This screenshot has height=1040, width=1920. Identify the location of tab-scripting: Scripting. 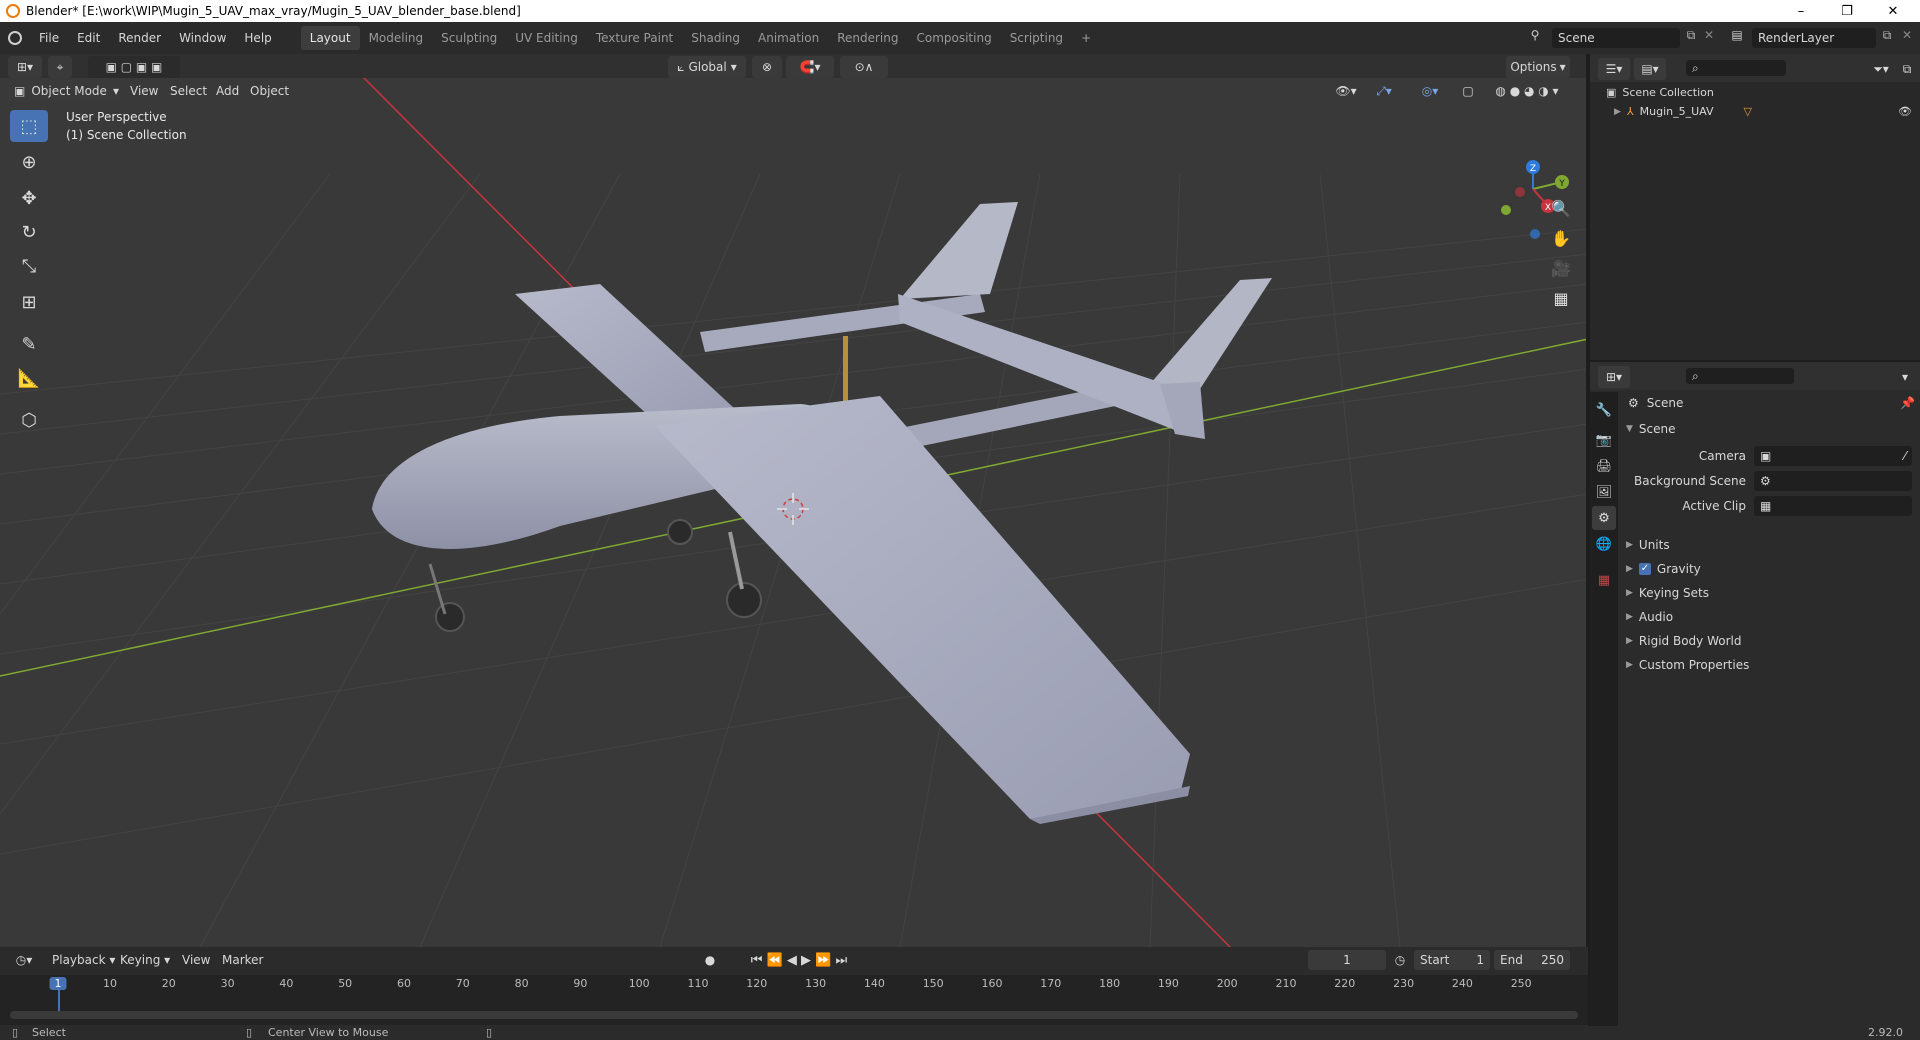
(1036, 38).